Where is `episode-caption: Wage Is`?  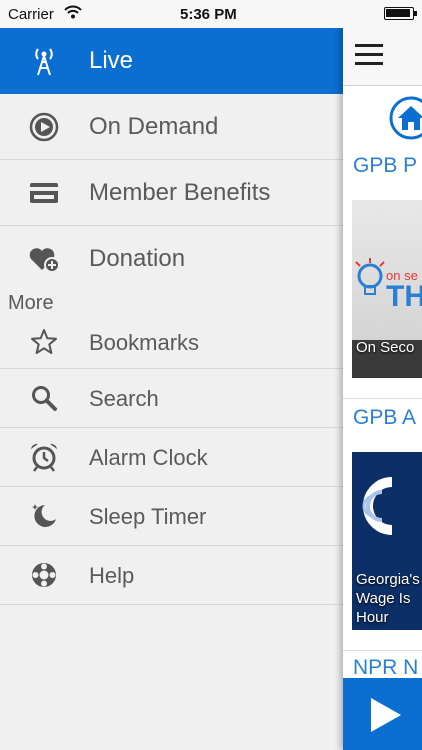
episode-caption: Wage Is is located at coordinates (383, 598).